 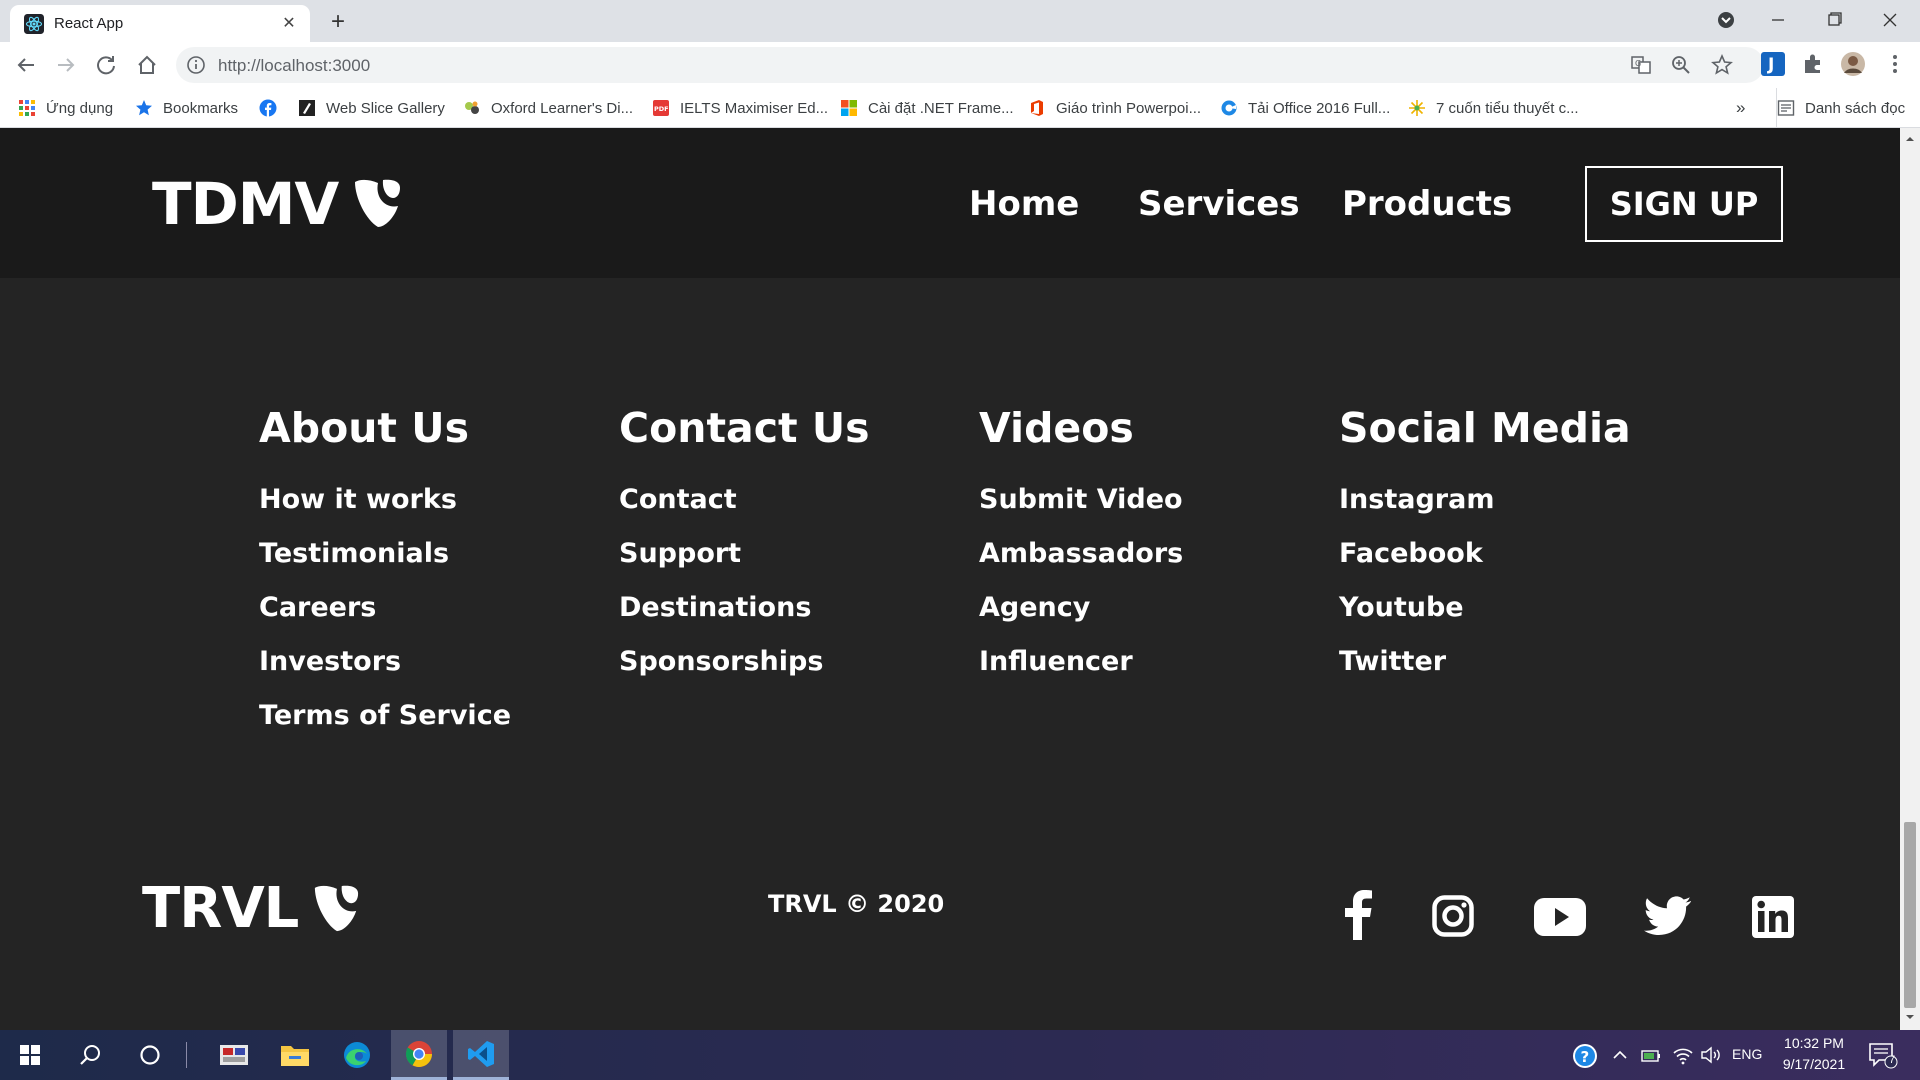 What do you see at coordinates (1485, 671) in the screenshot?
I see `footer-link: Twitter` at bounding box center [1485, 671].